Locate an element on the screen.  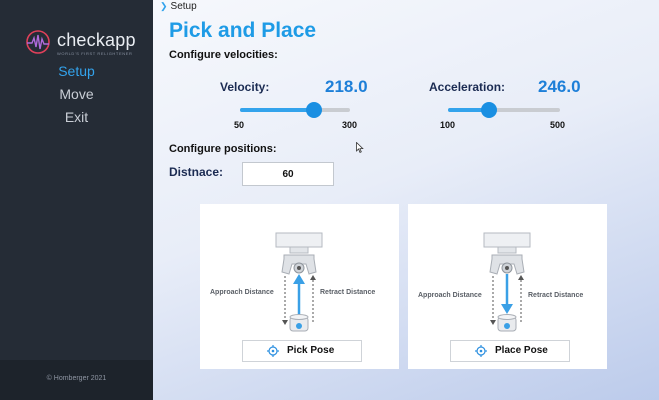
acceleration-slider-thumb is located at coordinates (488, 110).